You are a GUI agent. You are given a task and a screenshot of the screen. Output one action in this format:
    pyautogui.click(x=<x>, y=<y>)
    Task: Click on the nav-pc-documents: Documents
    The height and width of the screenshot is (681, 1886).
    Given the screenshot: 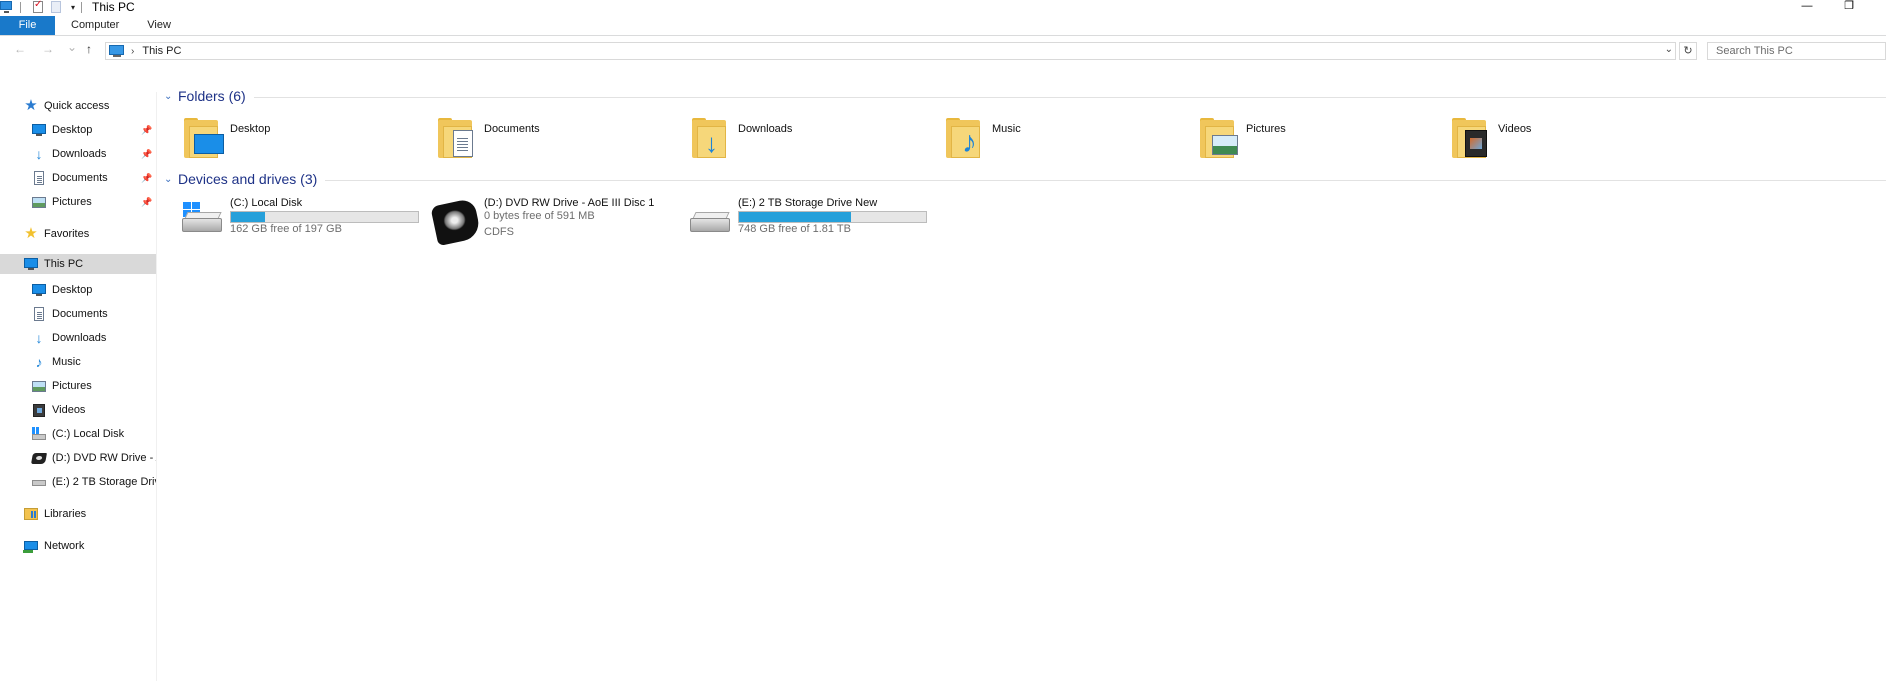 What is the action you would take?
    pyautogui.click(x=78, y=314)
    